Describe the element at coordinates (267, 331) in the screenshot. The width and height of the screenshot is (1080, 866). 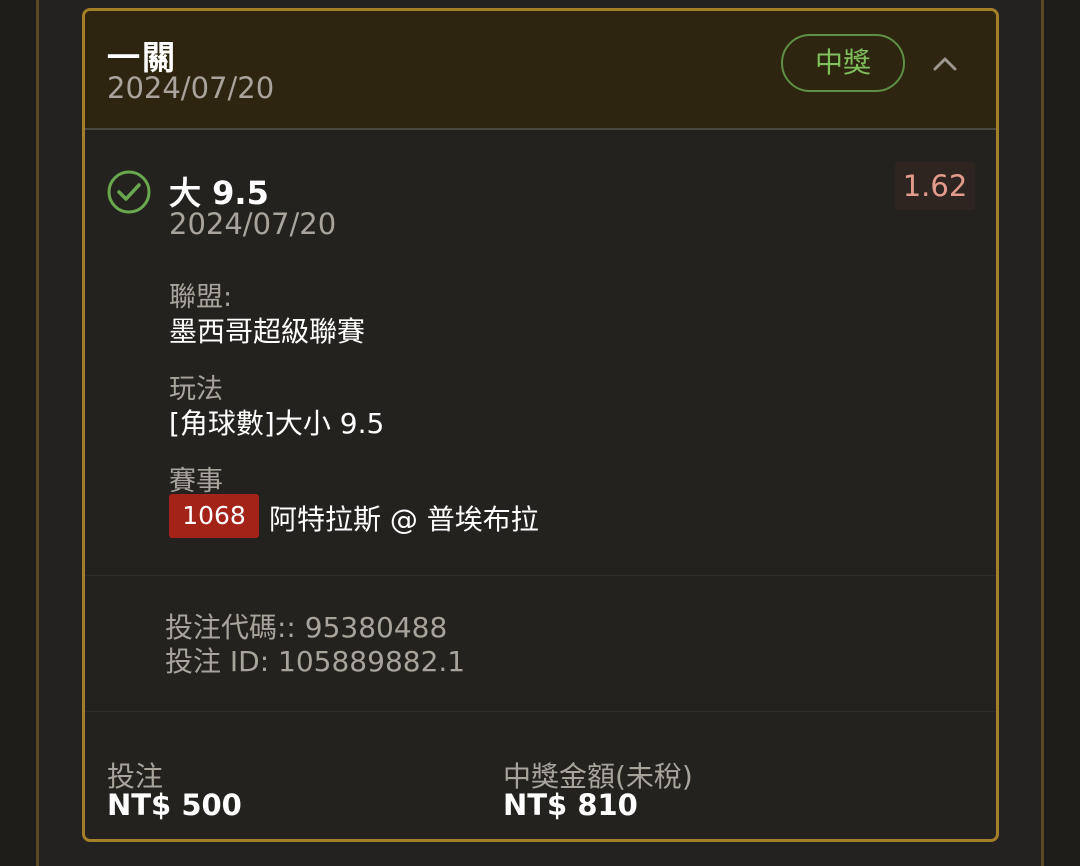
I see `league-value: 墨西哥超級聯賽` at that location.